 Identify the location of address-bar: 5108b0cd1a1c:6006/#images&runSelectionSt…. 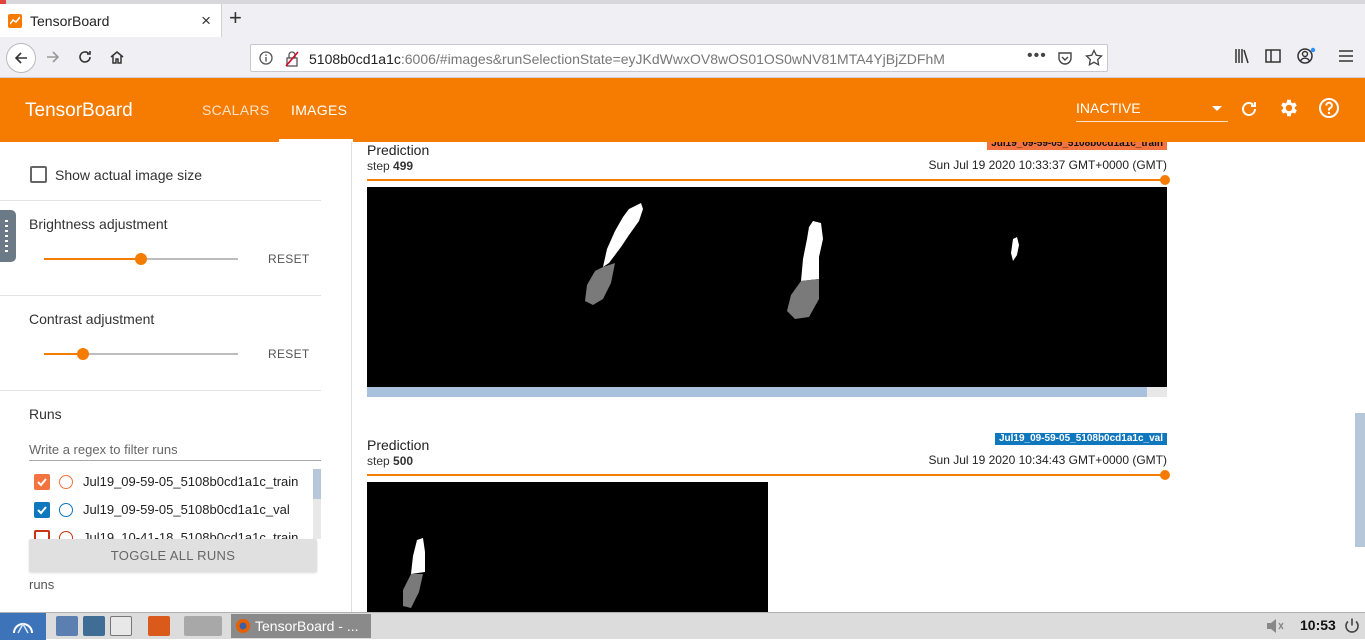
(679, 58).